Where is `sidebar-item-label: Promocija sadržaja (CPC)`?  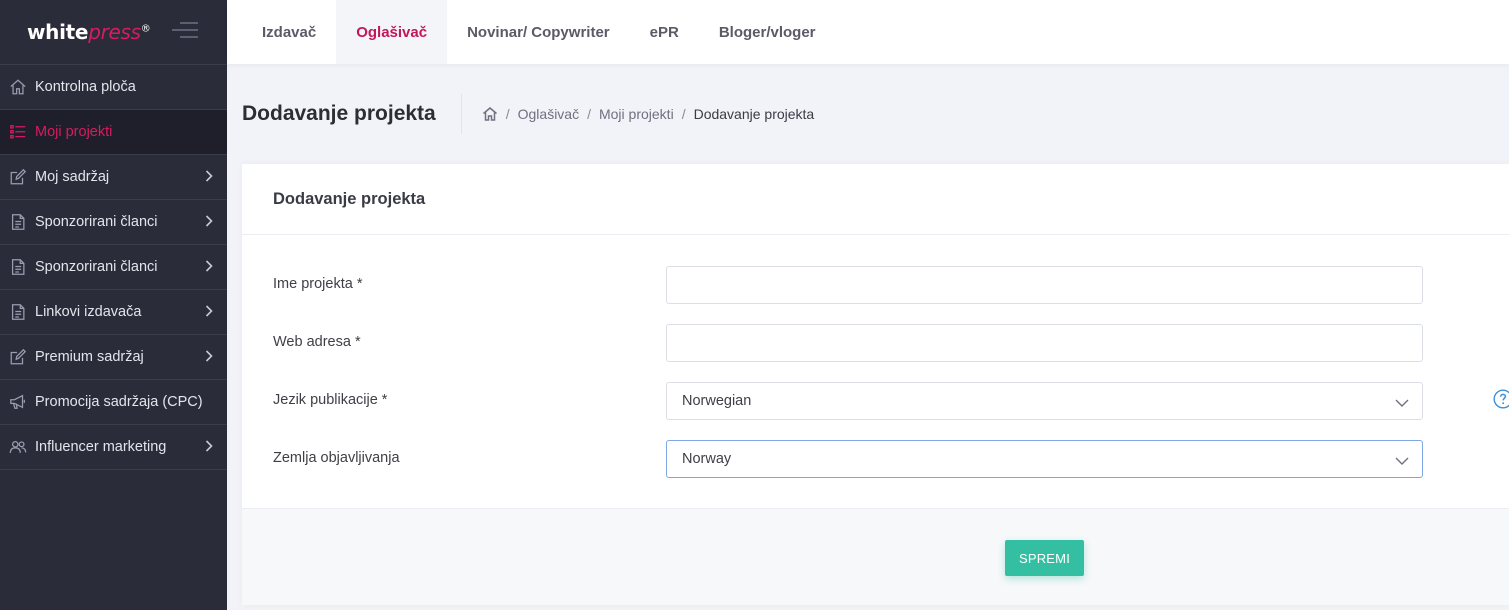
sidebar-item-label: Promocija sadržaja (CPC) is located at coordinates (119, 402).